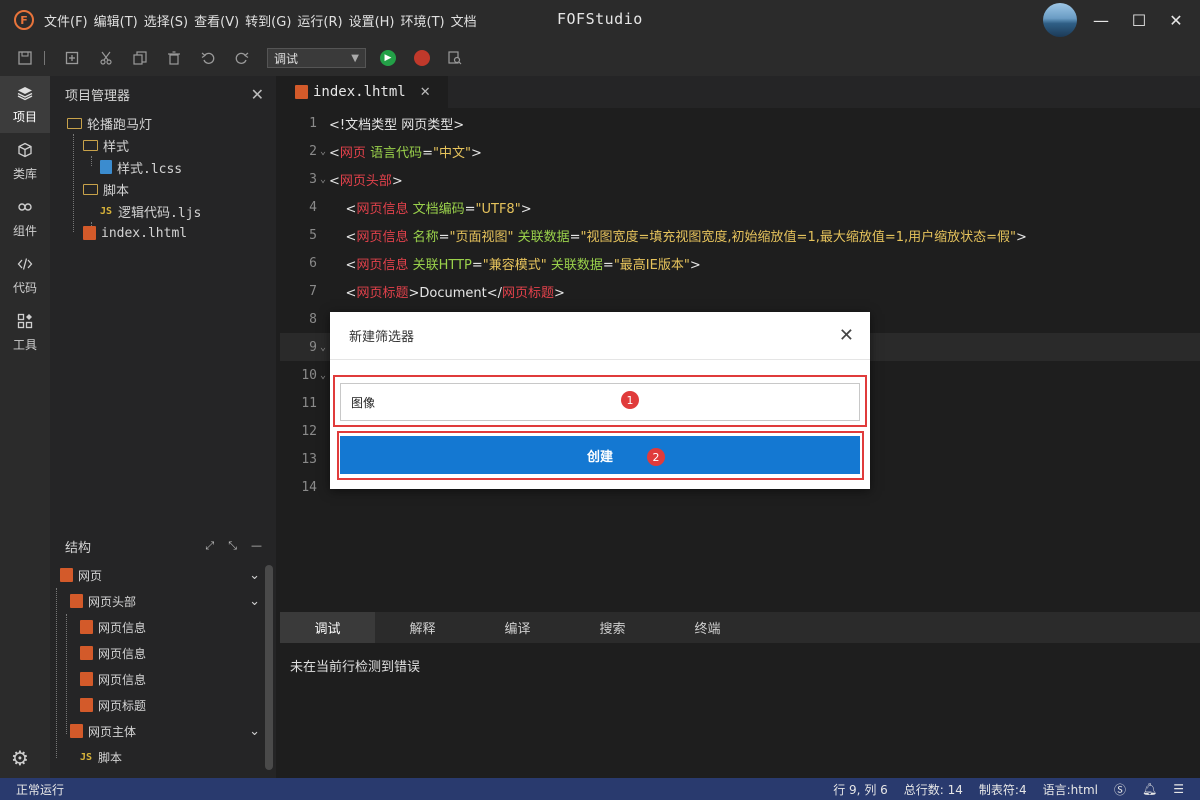  Describe the element at coordinates (740, 179) in the screenshot. I see `code-line: 3 ⌄ <网页头部>` at that location.